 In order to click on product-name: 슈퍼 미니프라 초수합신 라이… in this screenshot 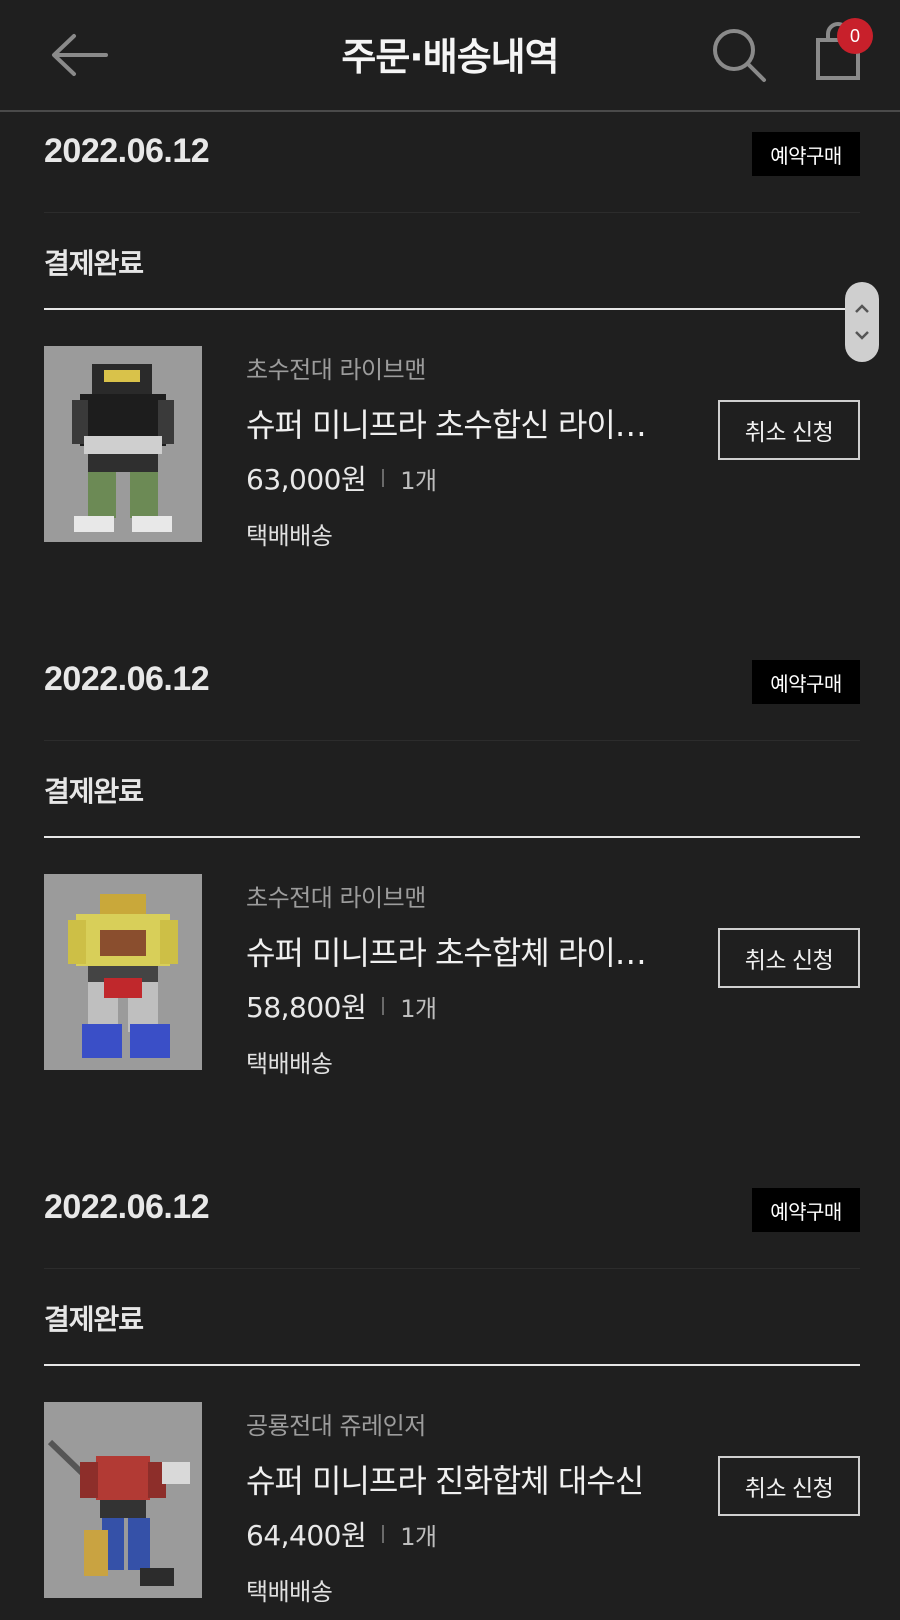, I will do `click(456, 423)`.